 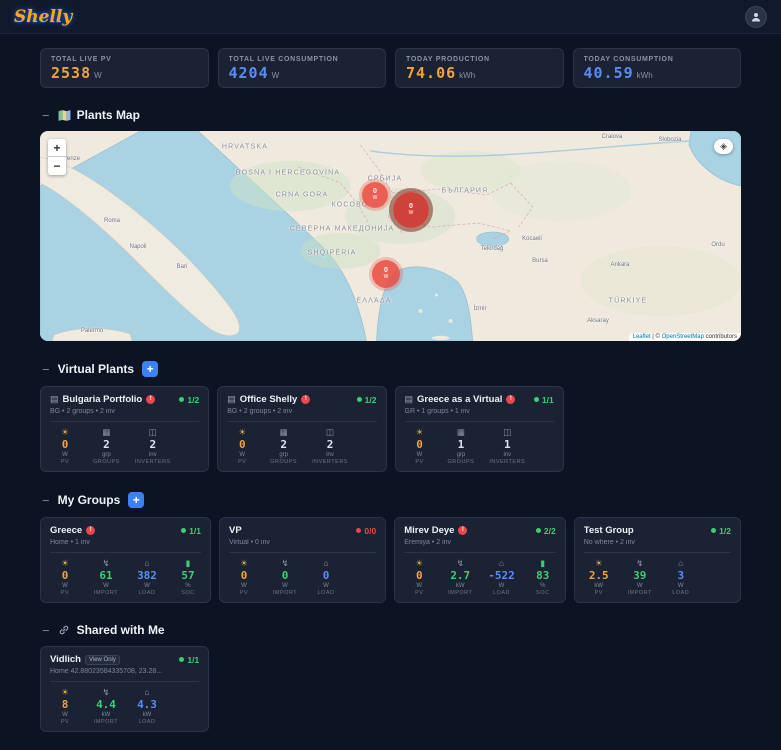 I want to click on attribution-suffix: contributors, so click(x=720, y=337).